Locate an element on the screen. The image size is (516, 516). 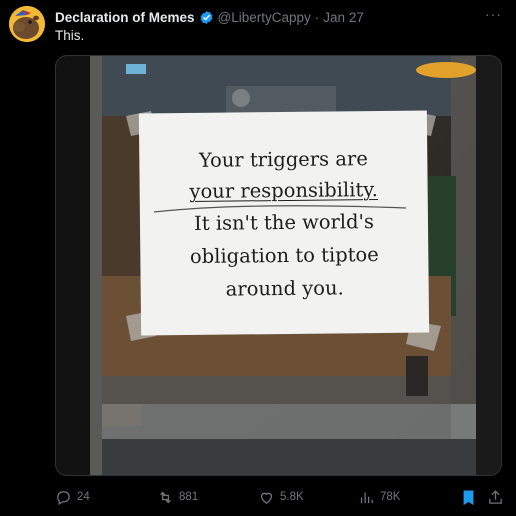
share-button is located at coordinates (498, 497).